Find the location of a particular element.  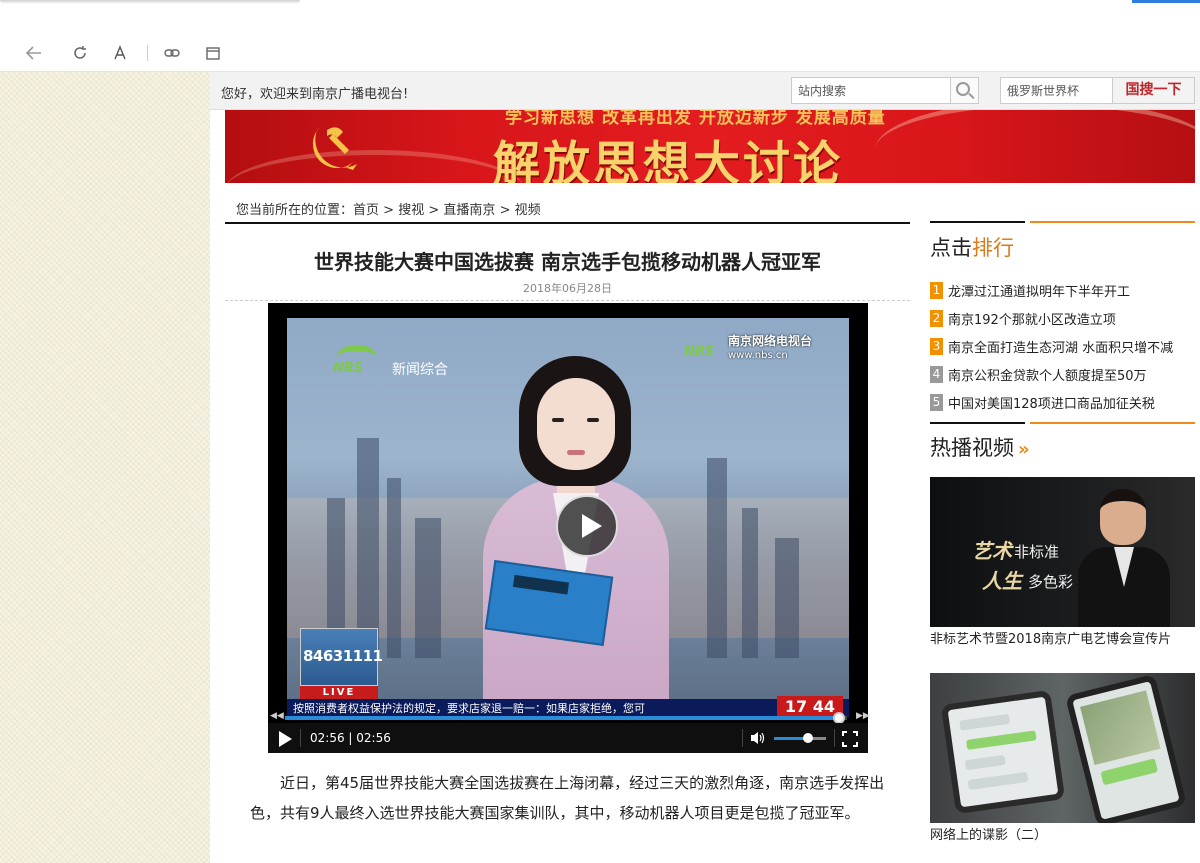

volume-handle is located at coordinates (807, 738).